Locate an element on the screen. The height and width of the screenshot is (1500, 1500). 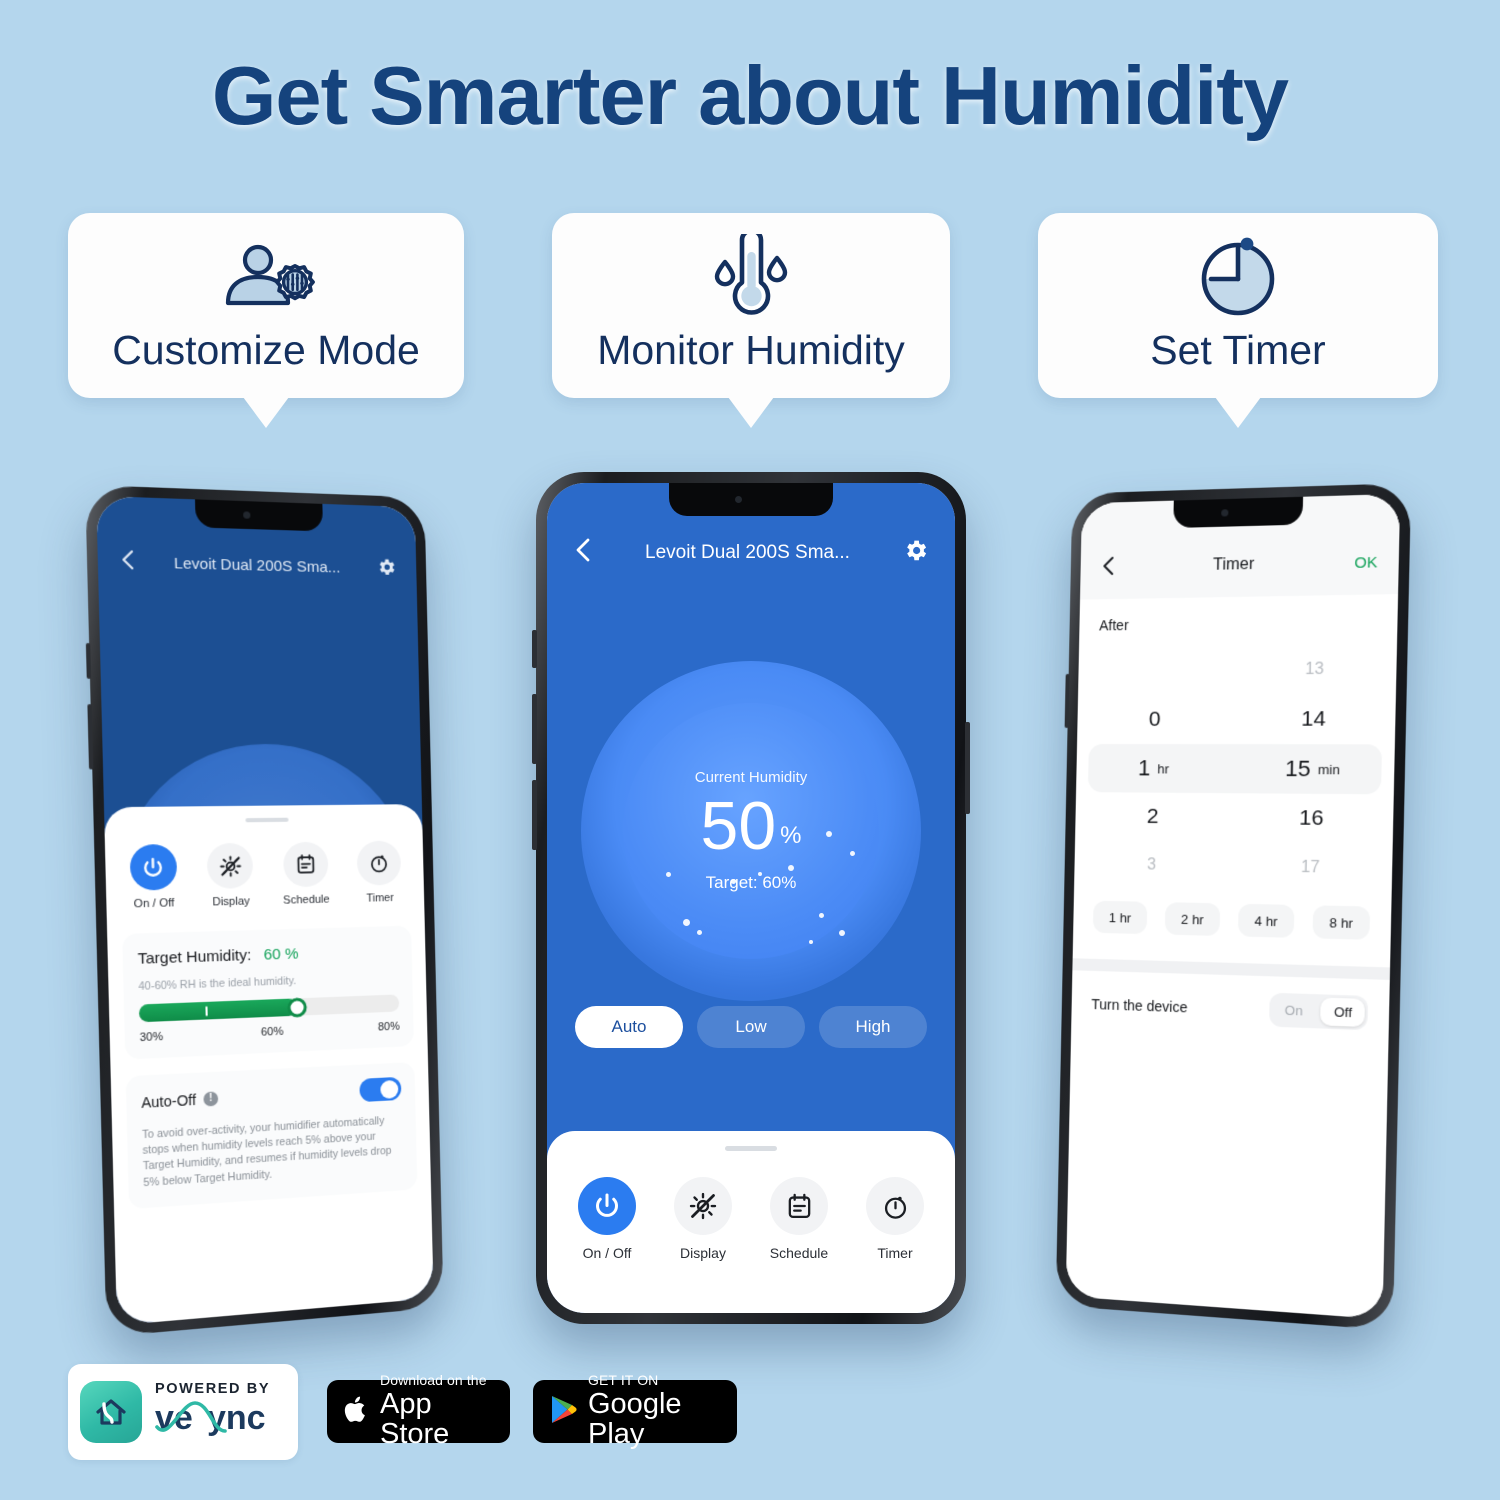
picker-column-minutes: 13 14 15 min 16 17 is located at coordinates (1313, 769).